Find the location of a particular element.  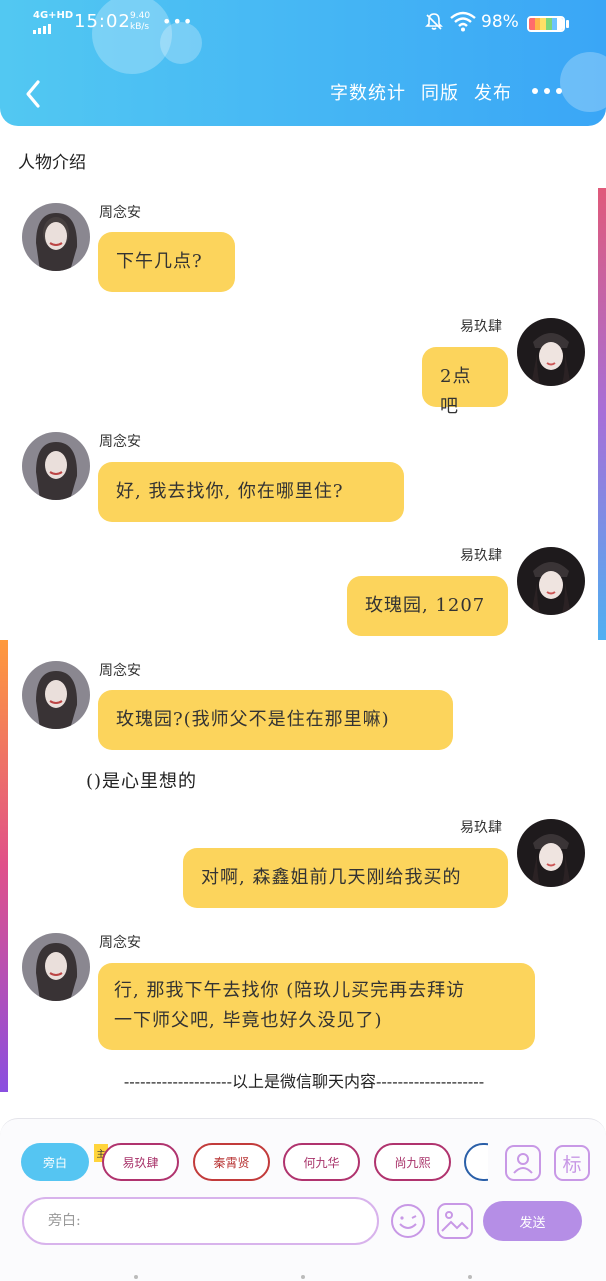

emoji-icon is located at coordinates (408, 1221).